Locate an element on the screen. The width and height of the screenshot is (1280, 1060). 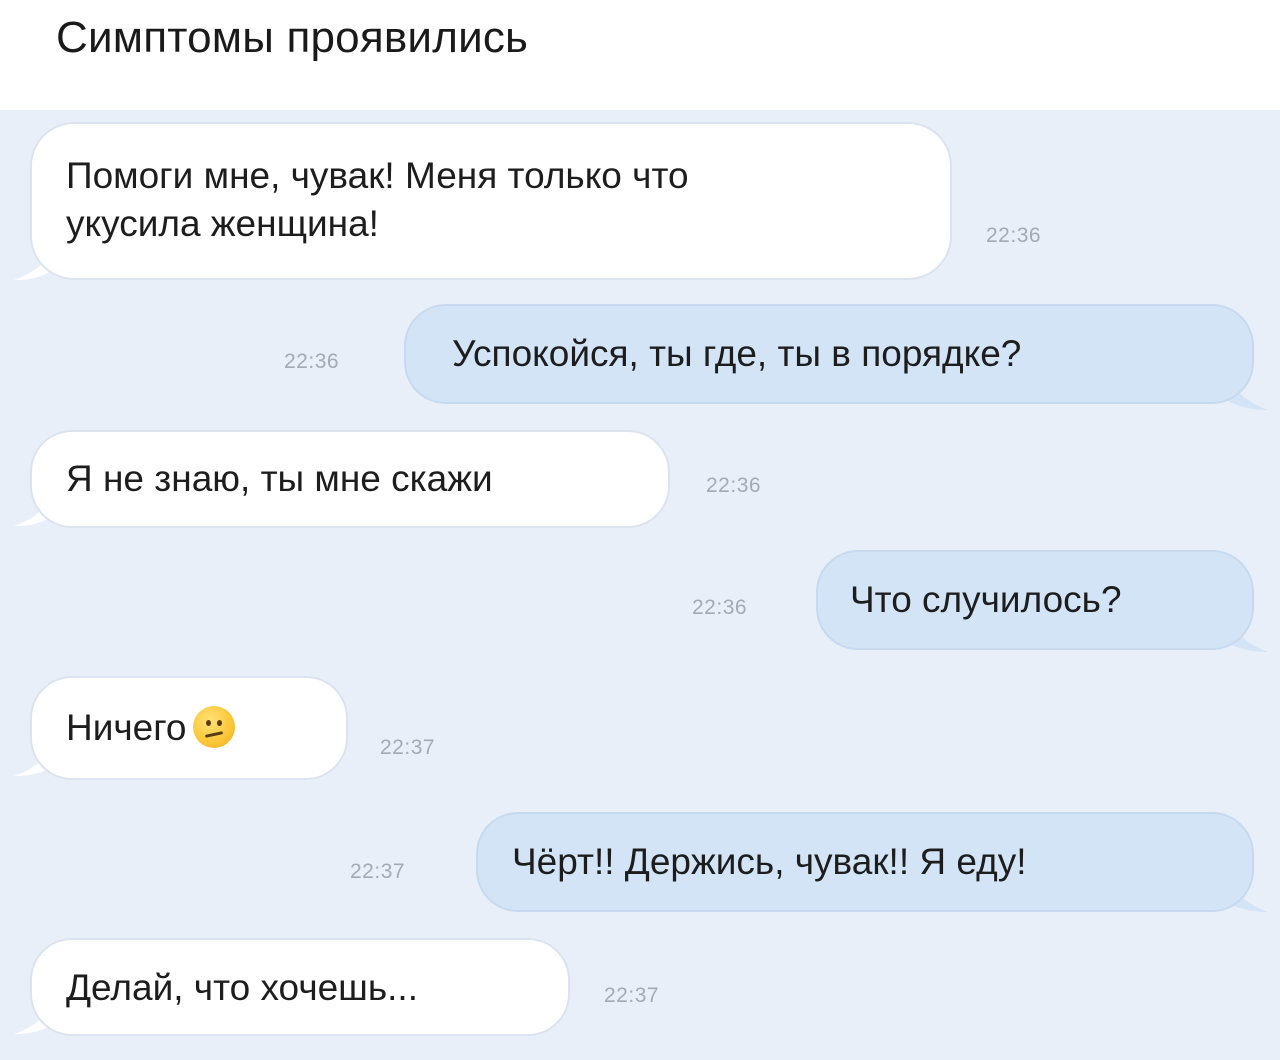
message-text: Чёрт!! Держись, чувак!! Я еду! is located at coordinates (769, 861).